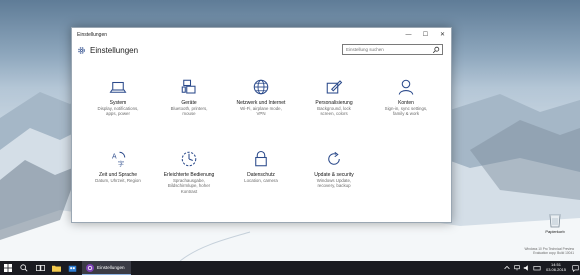 Image resolution: width=580 pixels, height=275 pixels. I want to click on taskbar-explorer, so click(56, 268).